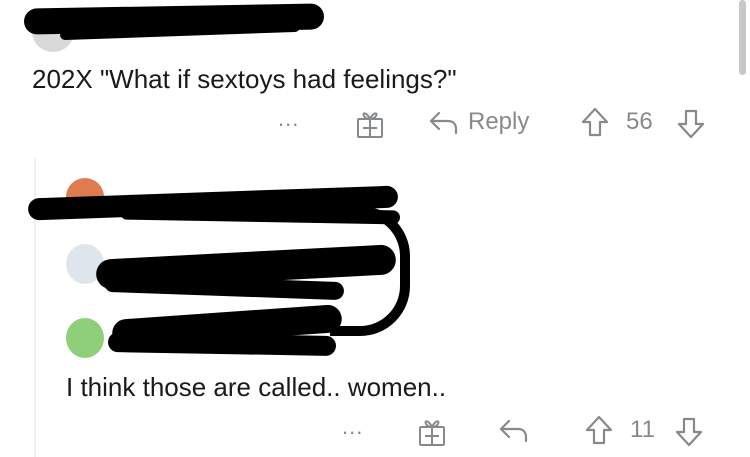  What do you see at coordinates (256, 387) in the screenshot?
I see `comment-text: I think those are called.. women..` at bounding box center [256, 387].